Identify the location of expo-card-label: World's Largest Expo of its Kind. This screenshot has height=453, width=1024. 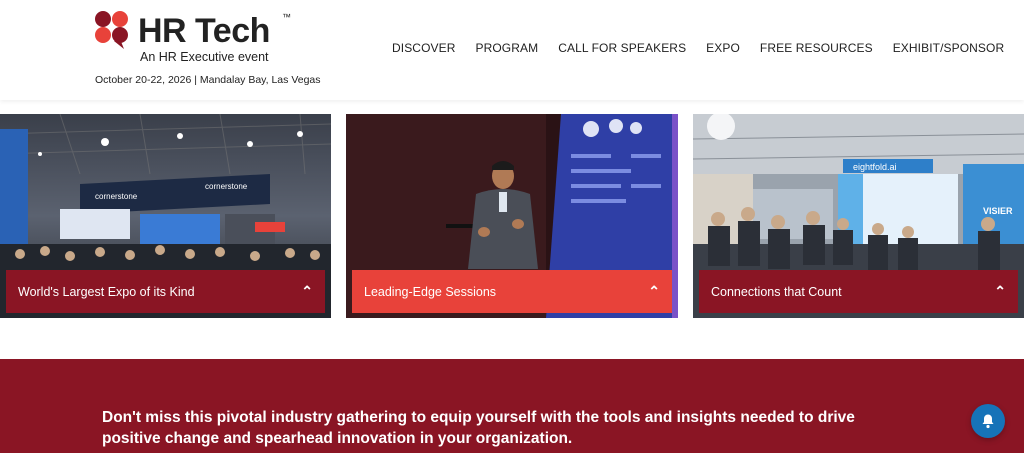
(106, 291).